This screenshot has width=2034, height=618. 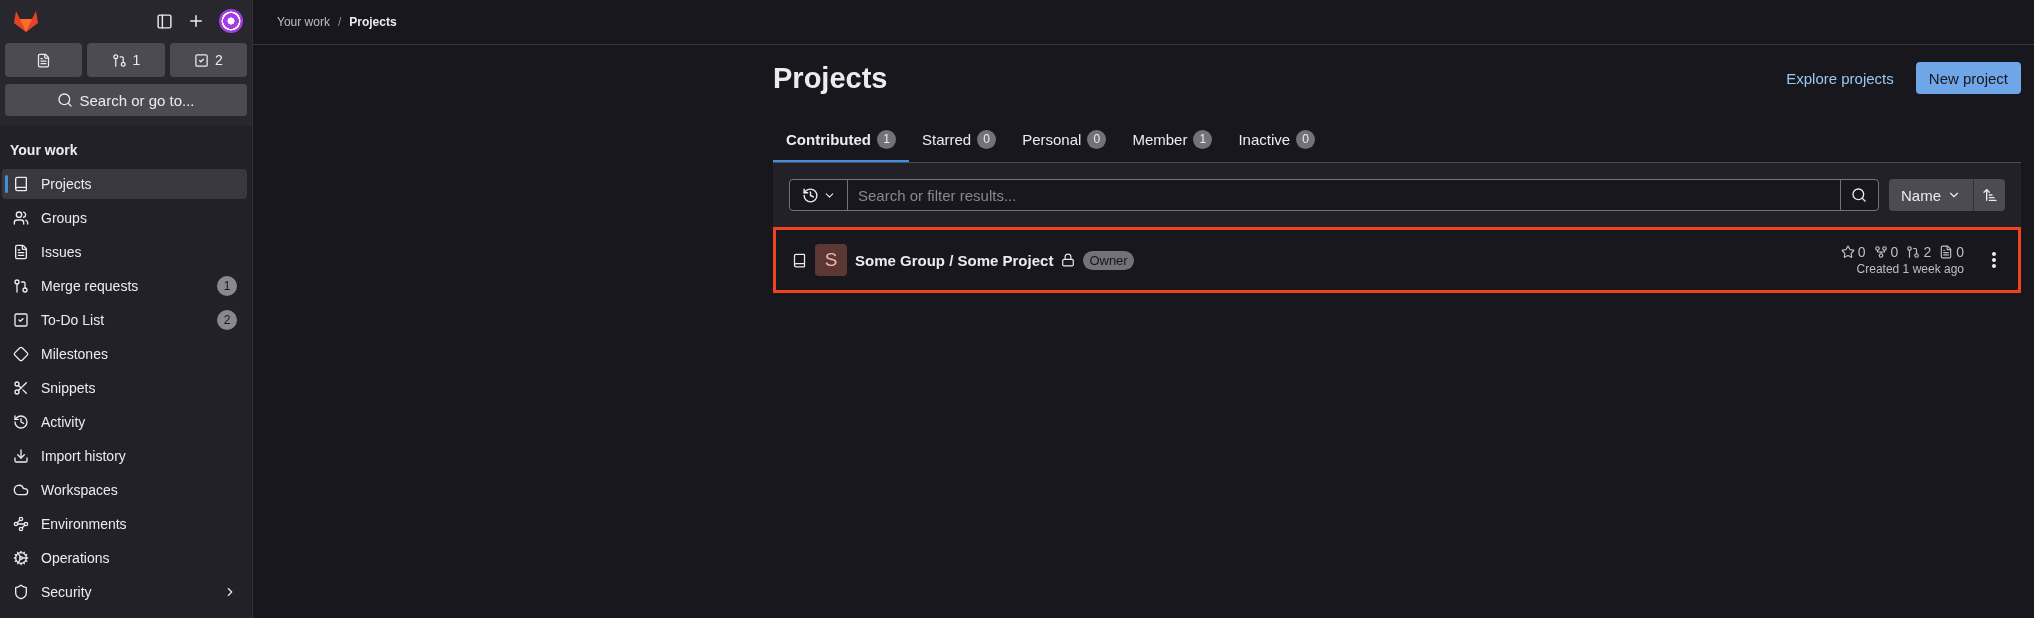 What do you see at coordinates (1068, 260) in the screenshot?
I see `lock-icon` at bounding box center [1068, 260].